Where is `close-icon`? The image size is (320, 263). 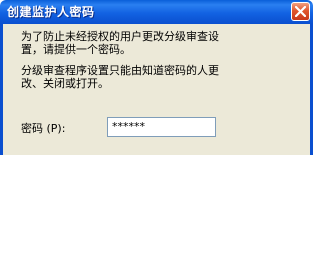 close-icon is located at coordinates (300, 11).